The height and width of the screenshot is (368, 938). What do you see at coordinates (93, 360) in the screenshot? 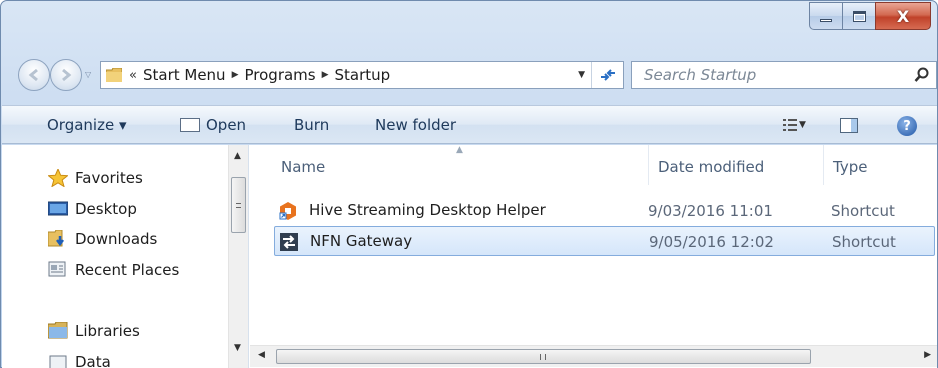
I see `sidebar-item-label: Data` at bounding box center [93, 360].